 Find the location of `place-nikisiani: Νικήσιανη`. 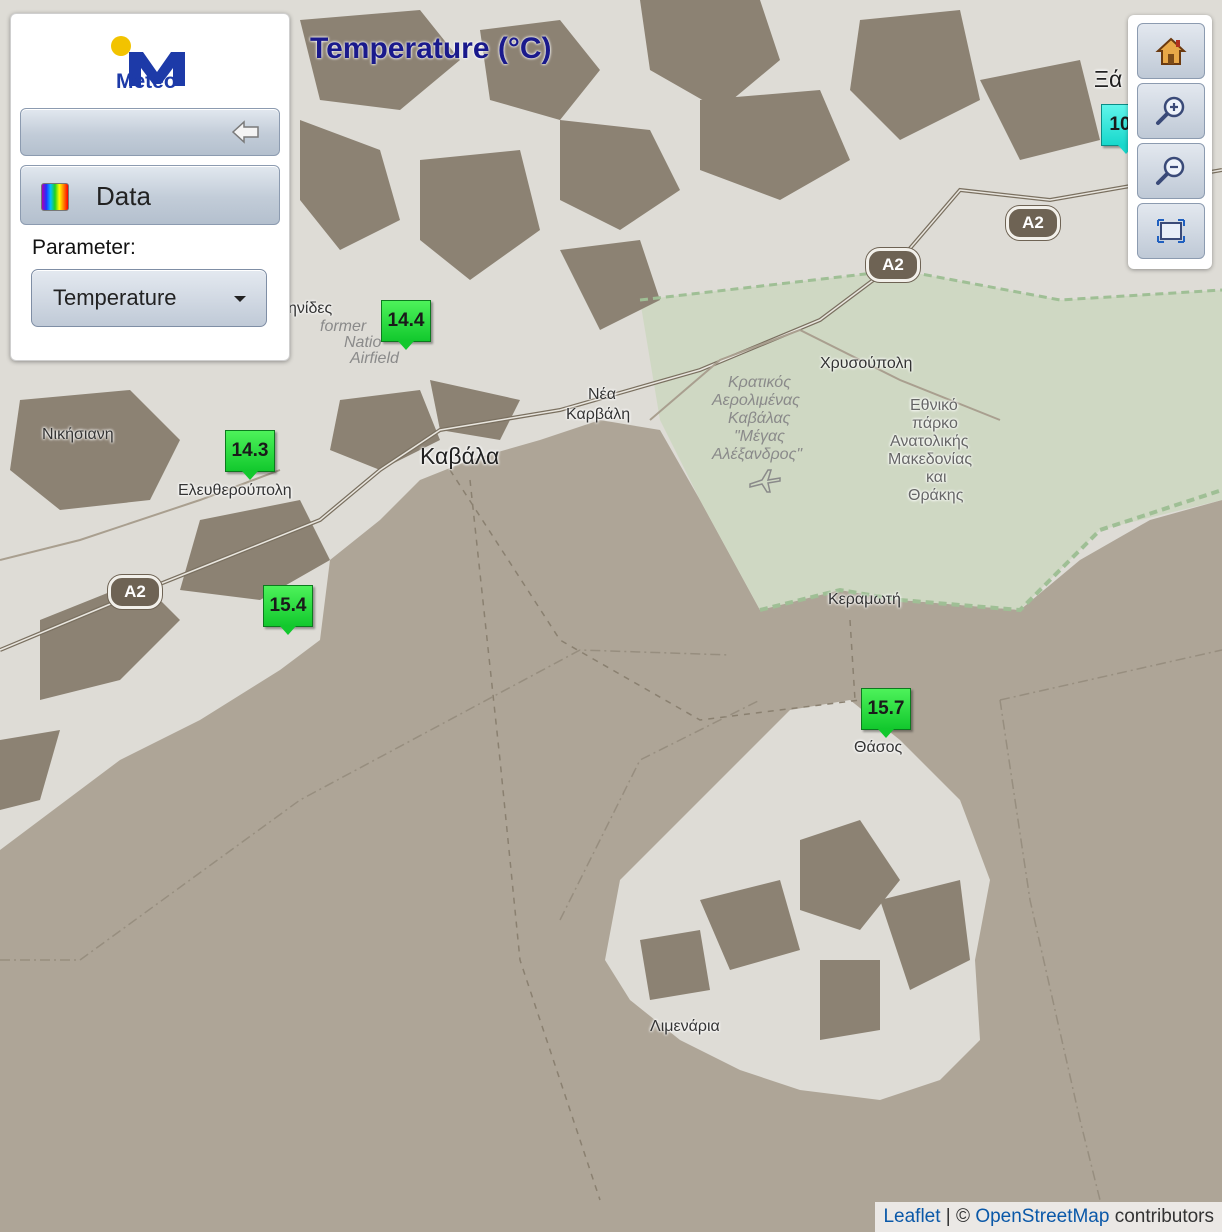

place-nikisiani: Νικήσιανη is located at coordinates (78, 434).